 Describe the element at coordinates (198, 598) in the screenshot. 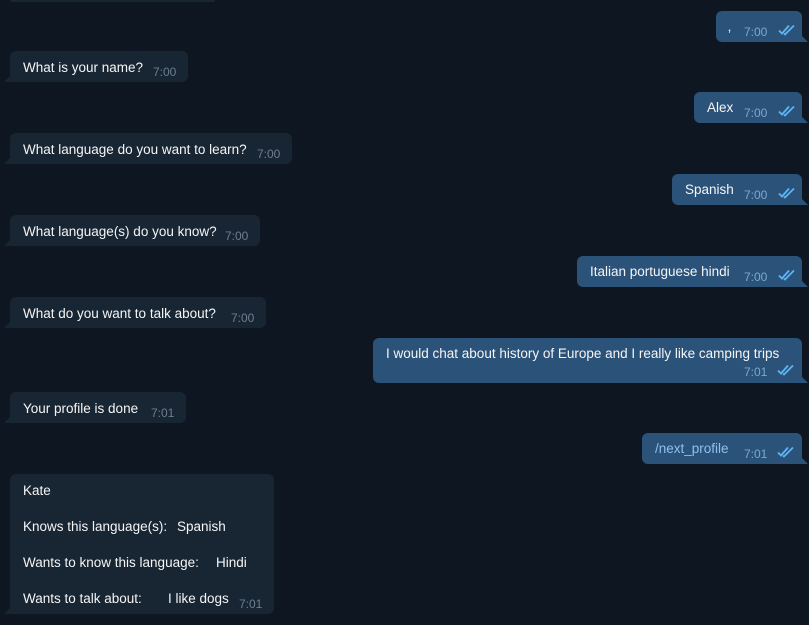

I see `profile-talk-value: I like dogs` at that location.